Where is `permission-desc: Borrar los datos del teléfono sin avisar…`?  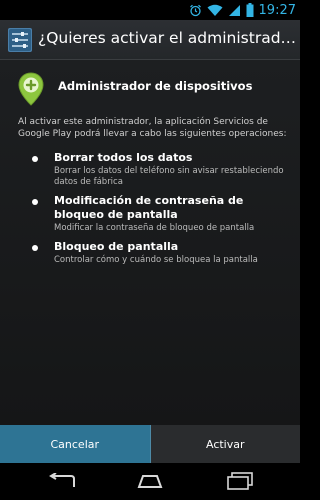
permission-desc: Borrar los datos del teléfono sin avisar… is located at coordinates (169, 176).